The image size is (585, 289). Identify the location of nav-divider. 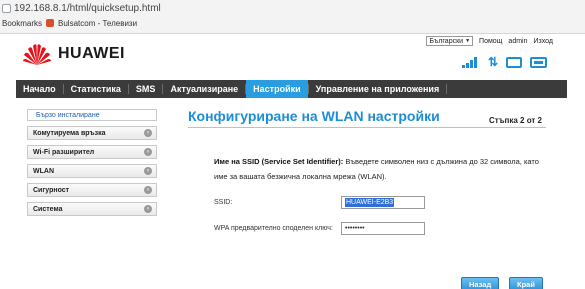
(447, 89).